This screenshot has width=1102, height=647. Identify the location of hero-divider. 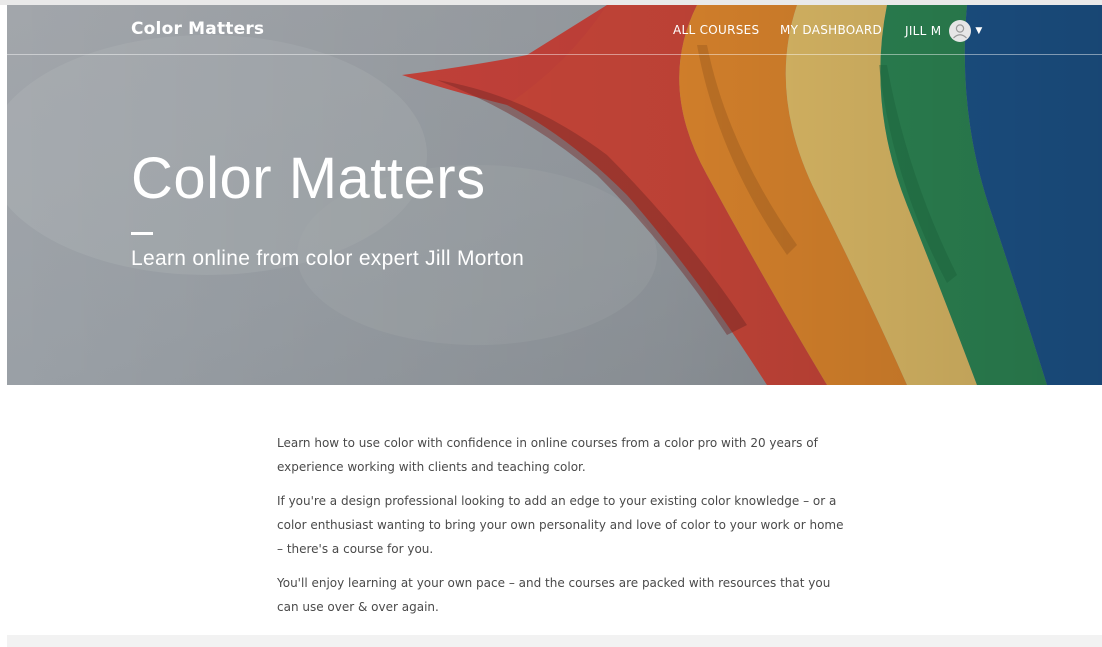
(142, 233).